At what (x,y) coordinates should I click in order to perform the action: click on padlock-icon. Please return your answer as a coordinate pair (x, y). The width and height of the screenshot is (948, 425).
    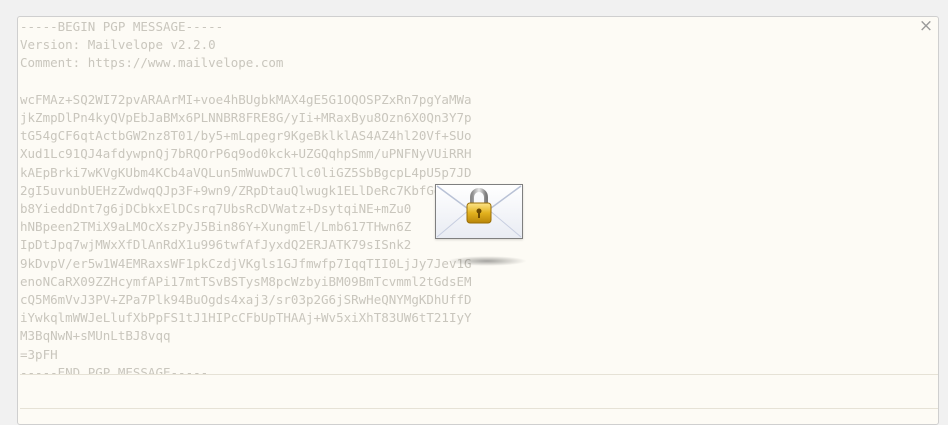
    Looking at the image, I should click on (479, 206).